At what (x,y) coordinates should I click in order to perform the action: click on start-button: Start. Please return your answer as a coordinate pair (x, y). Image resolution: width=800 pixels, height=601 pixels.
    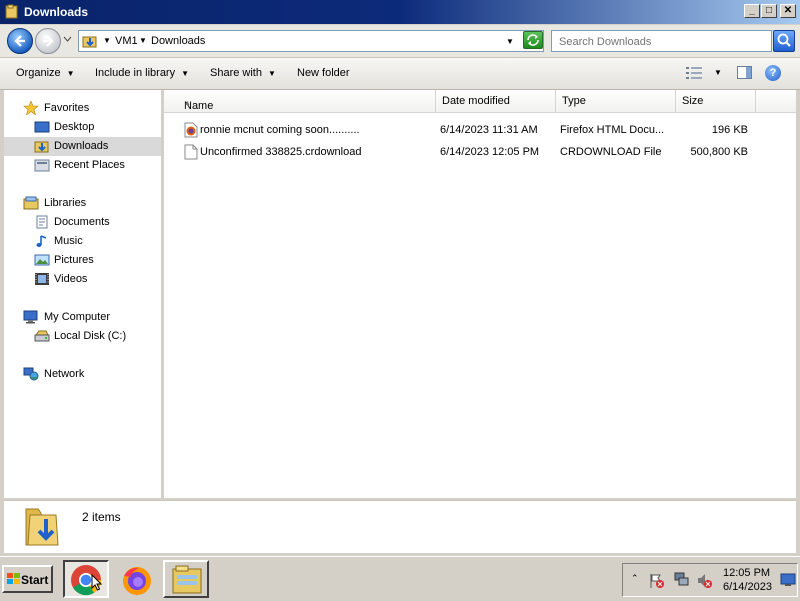
    Looking at the image, I should click on (27, 579).